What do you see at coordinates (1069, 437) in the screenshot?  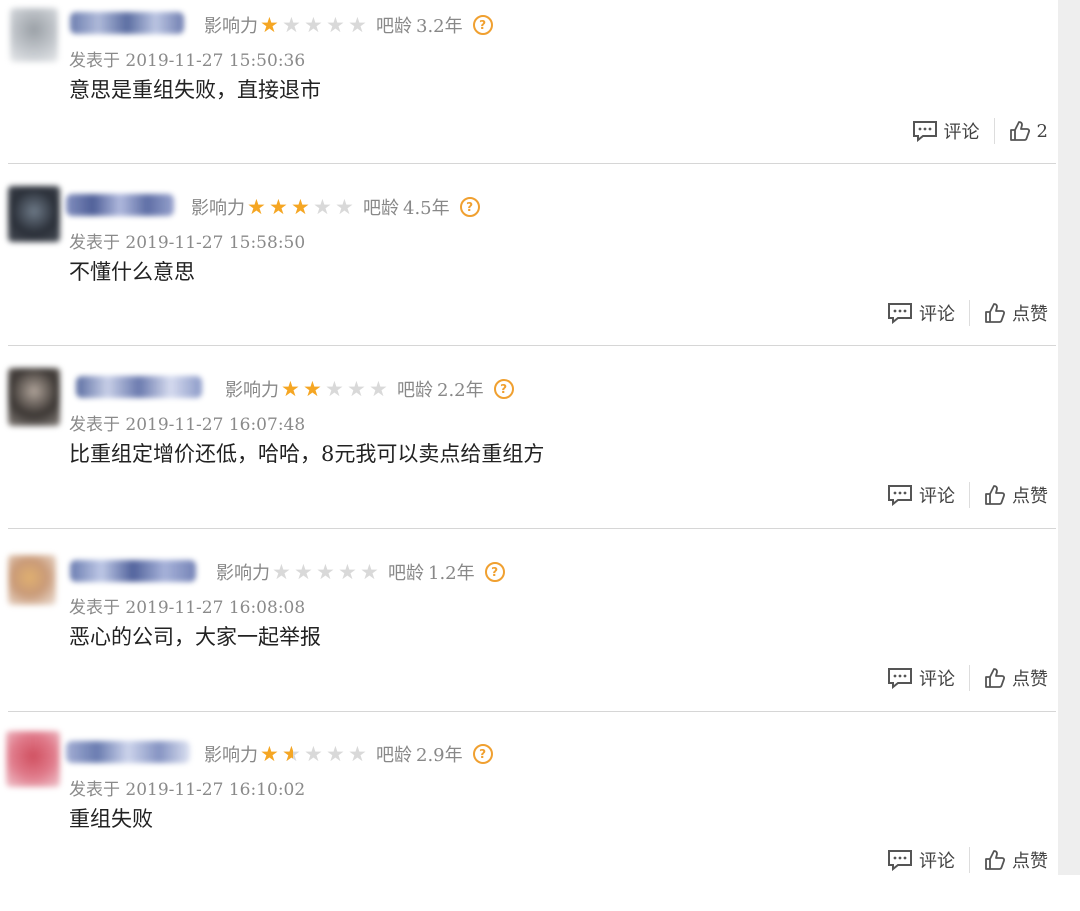 I see `page-right-gutter` at bounding box center [1069, 437].